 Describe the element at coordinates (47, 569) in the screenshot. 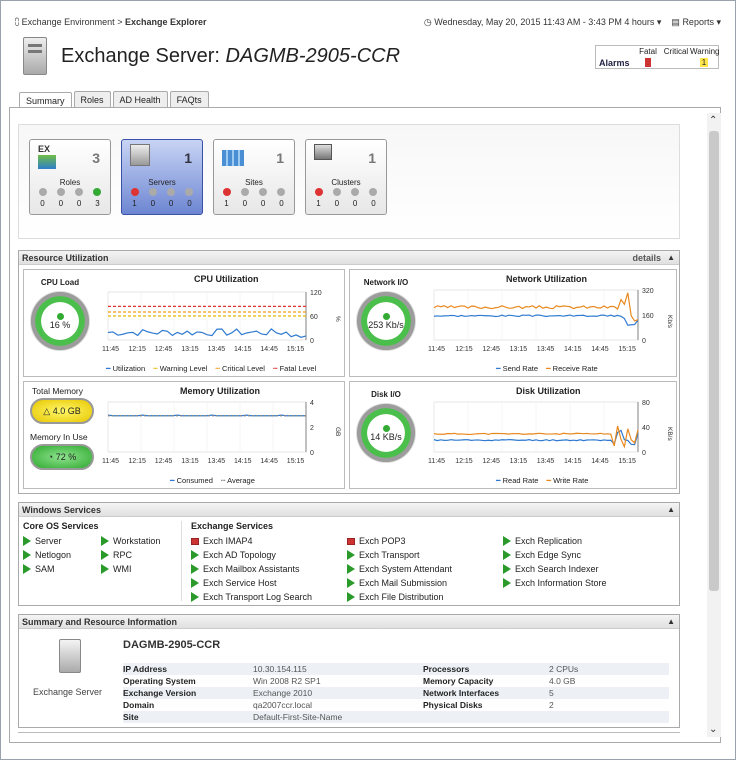

I see `service-item: SAM` at that location.